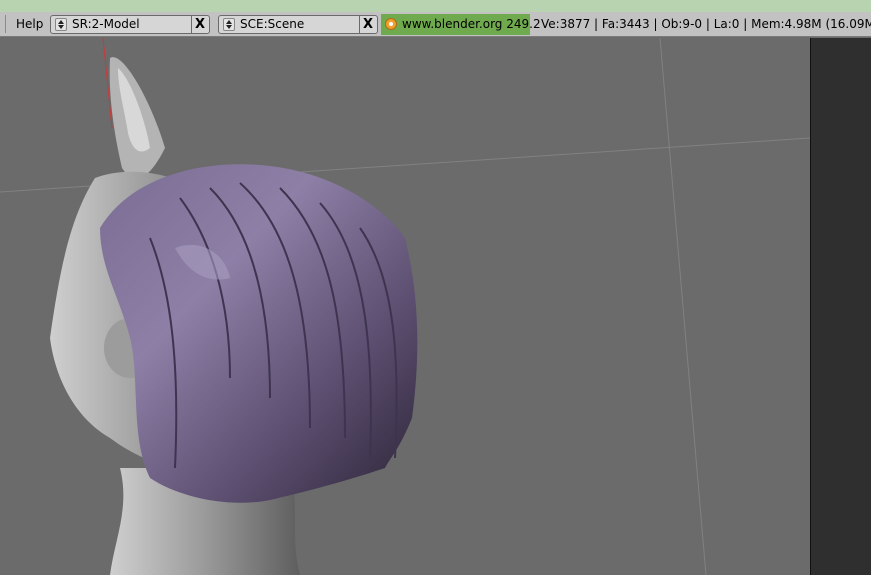 This screenshot has width=871, height=575. Describe the element at coordinates (29, 24) in the screenshot. I see `menu-help: Help` at that location.